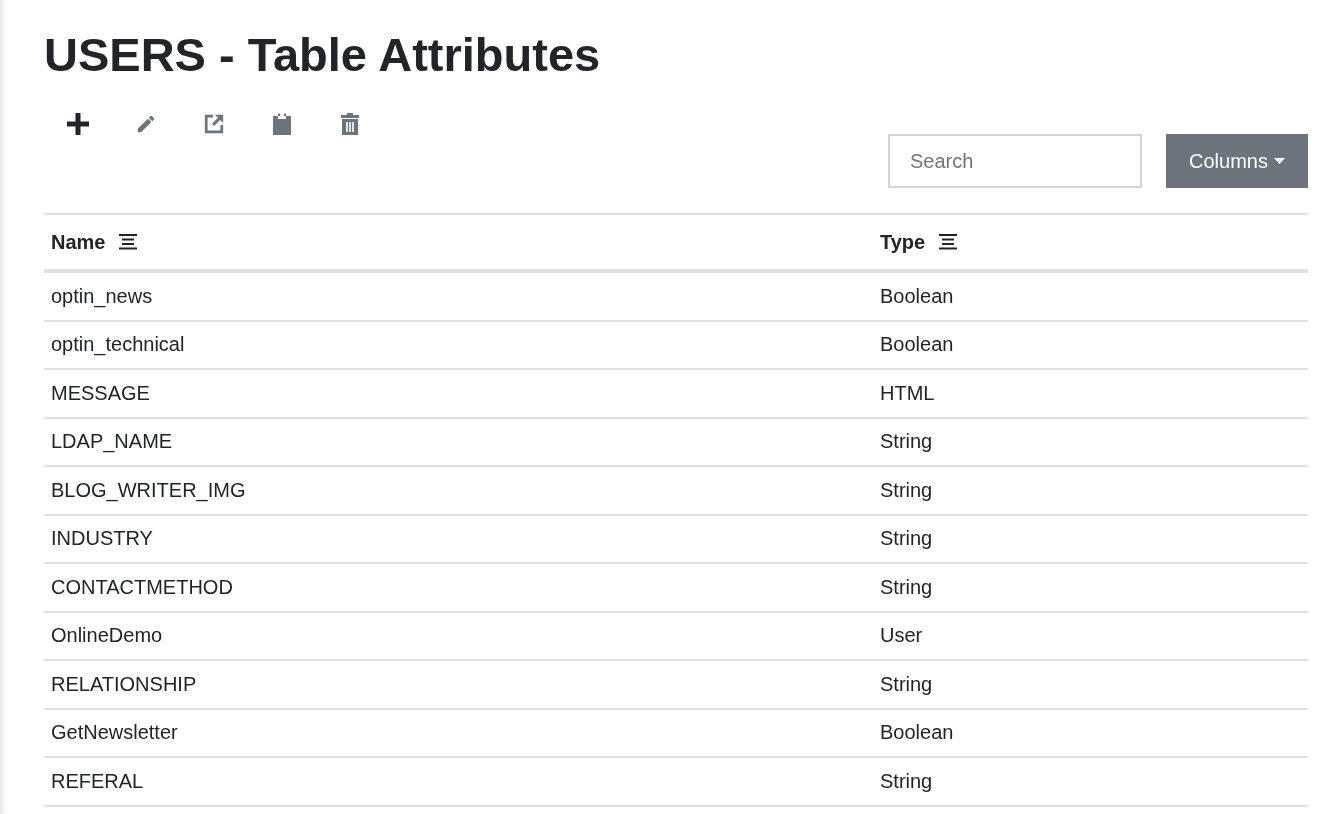  I want to click on columns-dropdown-button: Columns, so click(1237, 161).